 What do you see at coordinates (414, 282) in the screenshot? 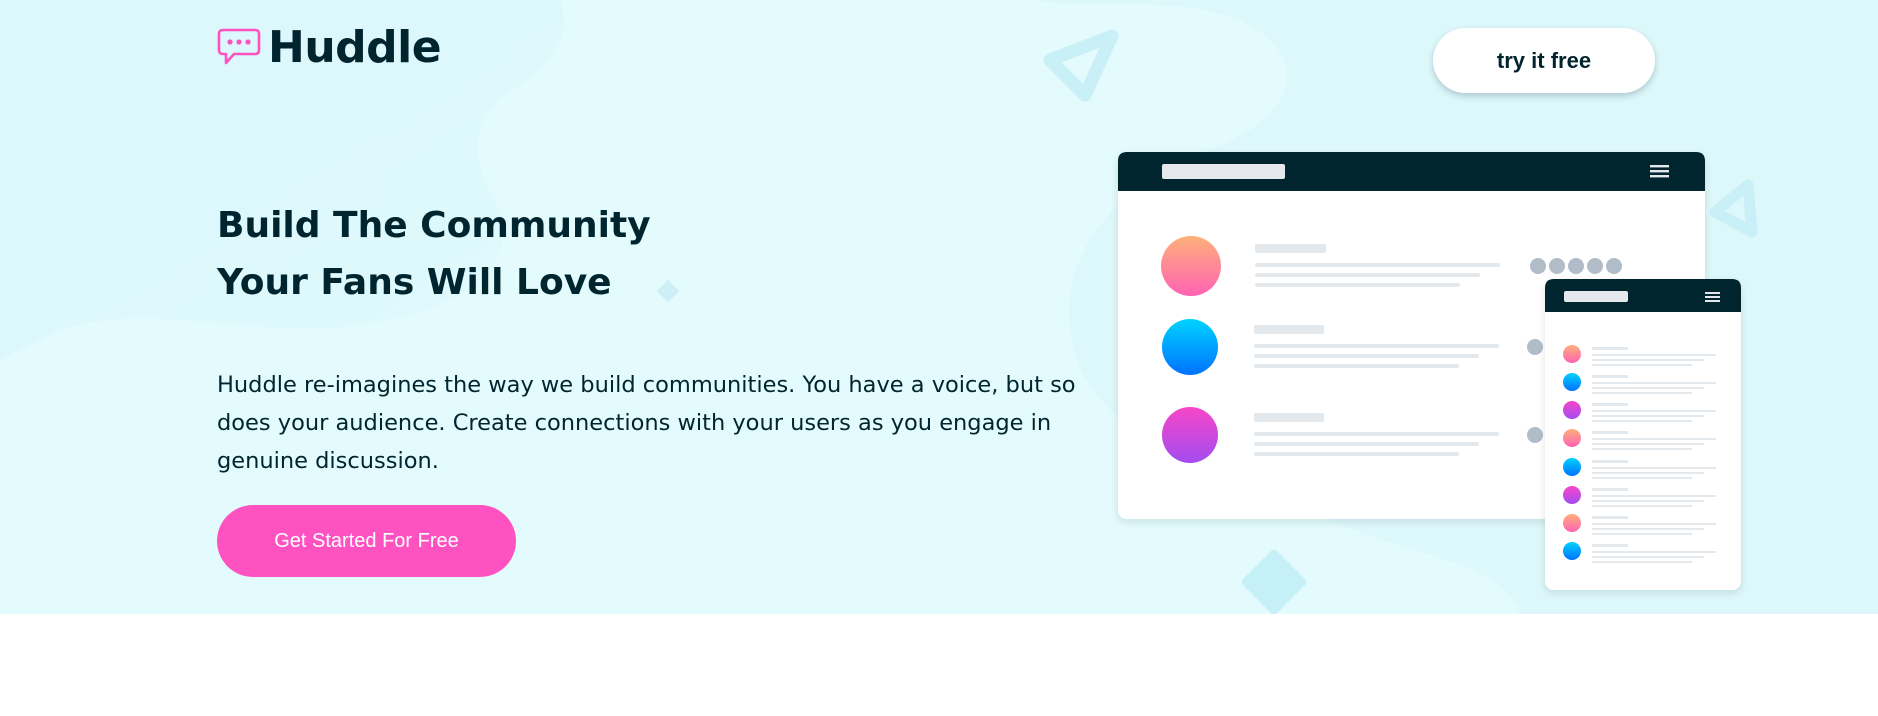
I see `headline-line-2: Your Fans Will Love` at bounding box center [414, 282].